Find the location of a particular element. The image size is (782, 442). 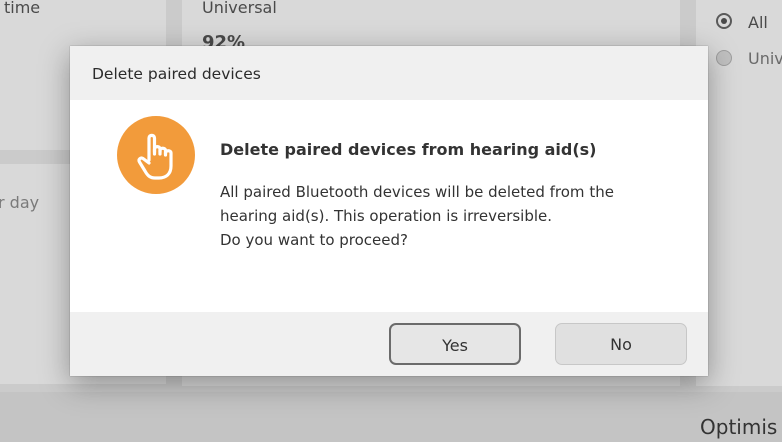

radio-universal is located at coordinates (724, 58).